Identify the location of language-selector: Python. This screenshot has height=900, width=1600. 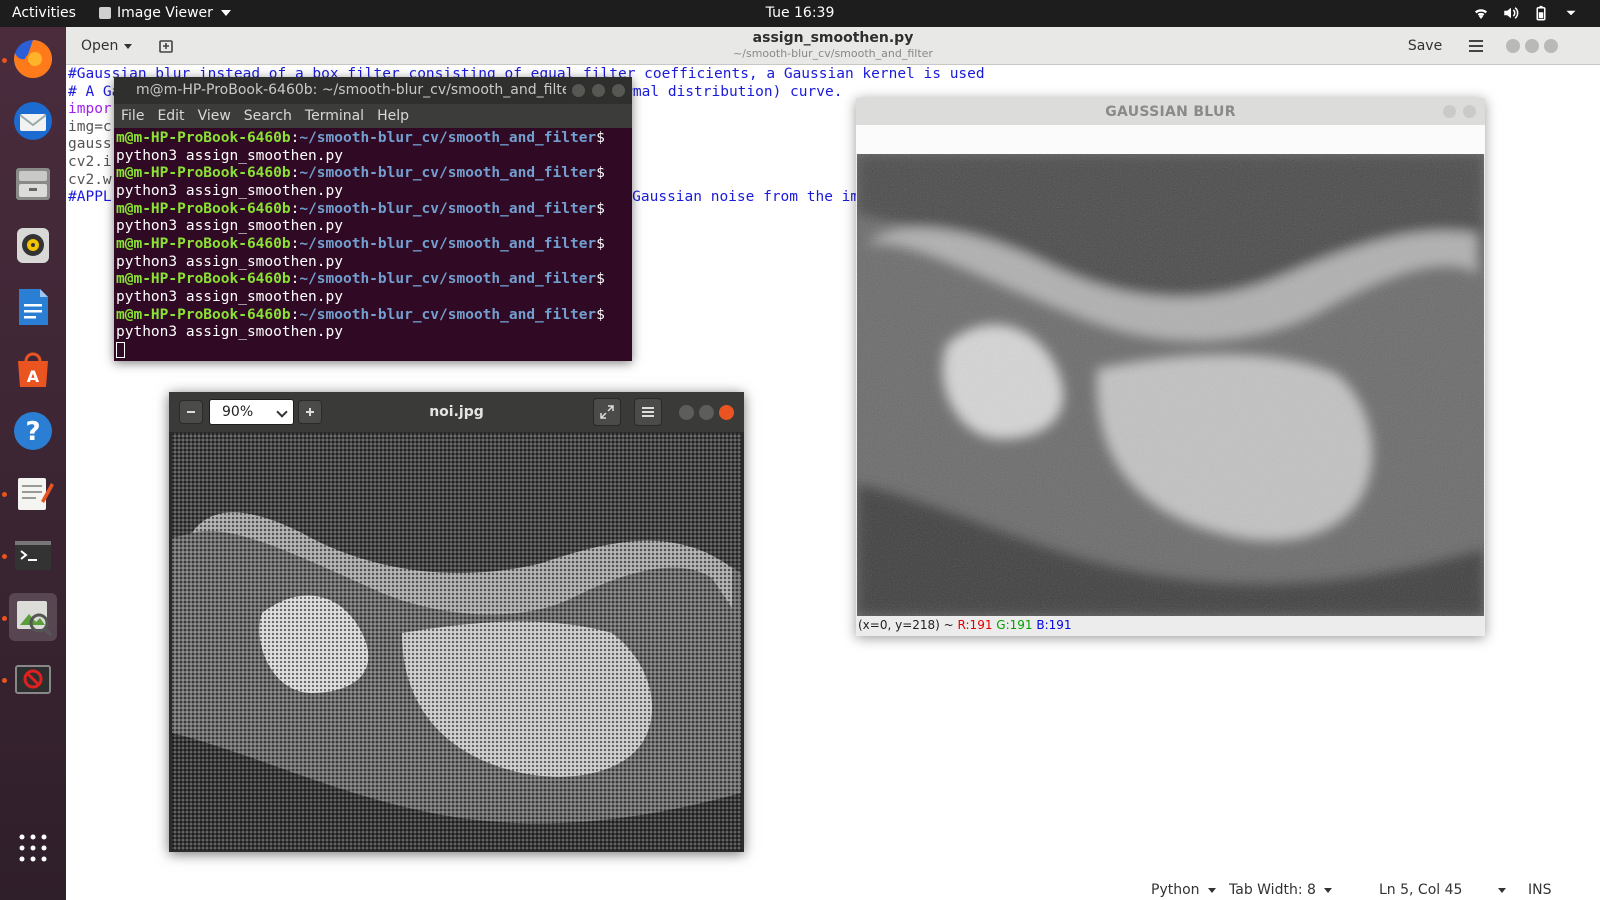
(1183, 890).